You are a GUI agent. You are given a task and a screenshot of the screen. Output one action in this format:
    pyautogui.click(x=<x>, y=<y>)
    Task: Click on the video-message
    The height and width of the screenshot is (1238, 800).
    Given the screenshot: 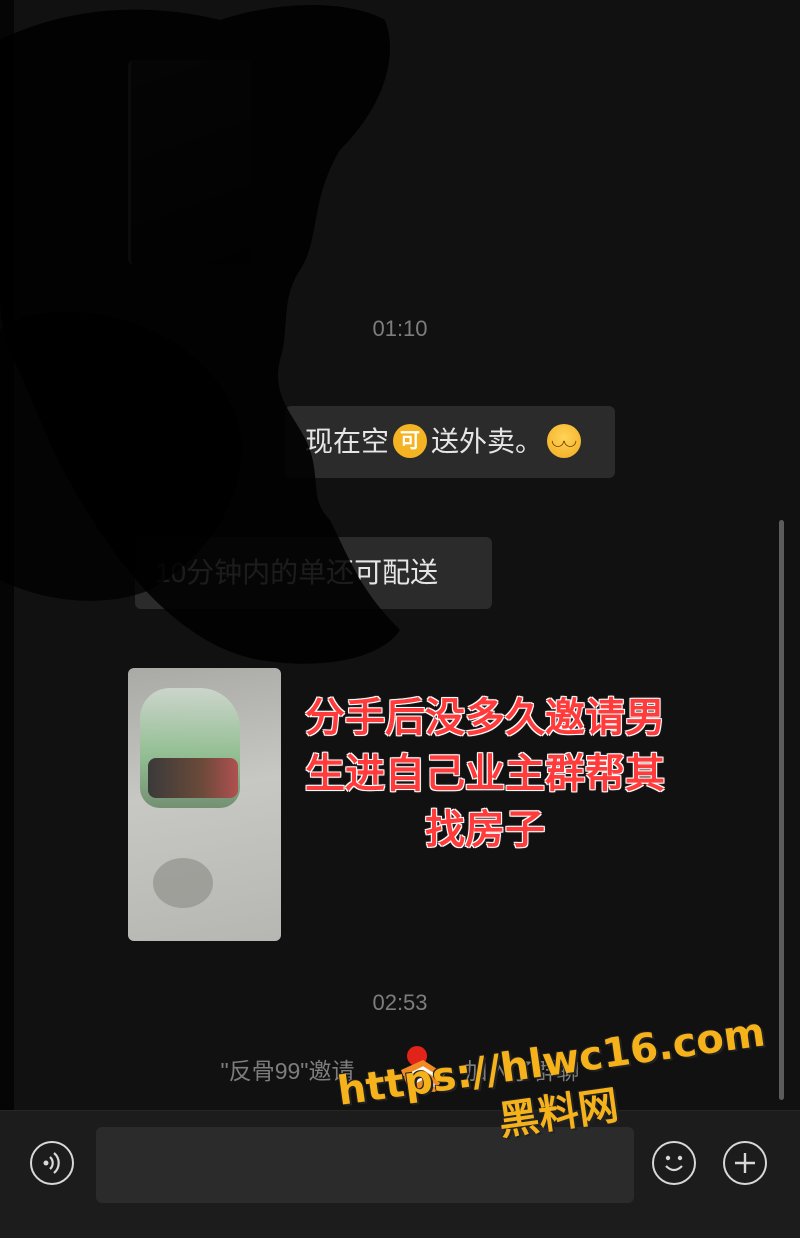 What is the action you would take?
    pyautogui.click(x=204, y=804)
    